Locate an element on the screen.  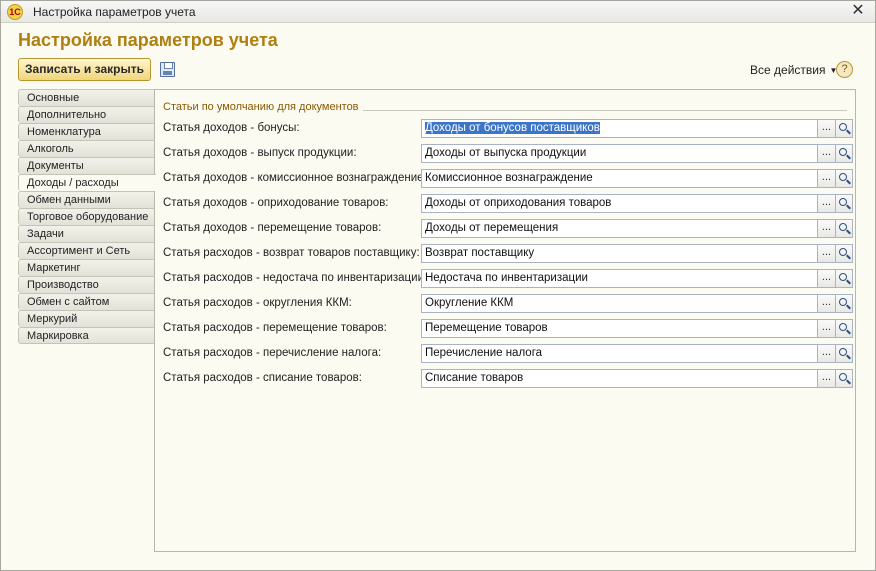
sidebar-tab: Ассортимент и Сеть is located at coordinates (86, 250).